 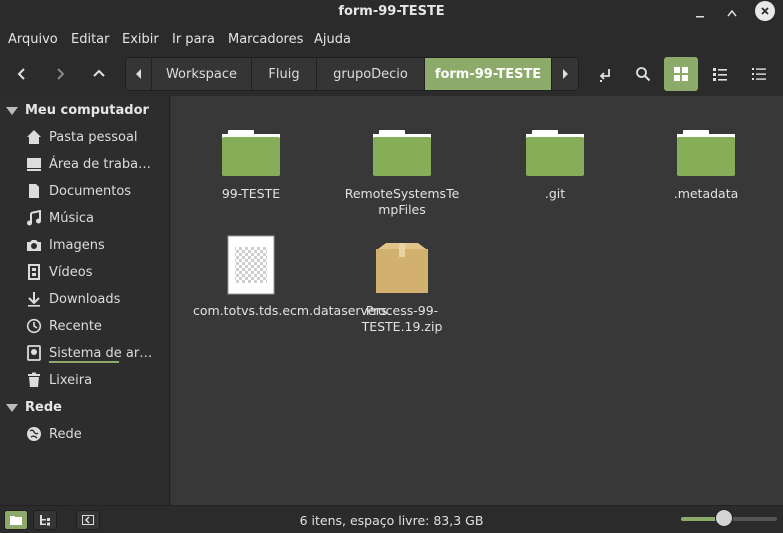 I want to click on sidebar-item-pictures: Imagens, so click(x=65, y=245).